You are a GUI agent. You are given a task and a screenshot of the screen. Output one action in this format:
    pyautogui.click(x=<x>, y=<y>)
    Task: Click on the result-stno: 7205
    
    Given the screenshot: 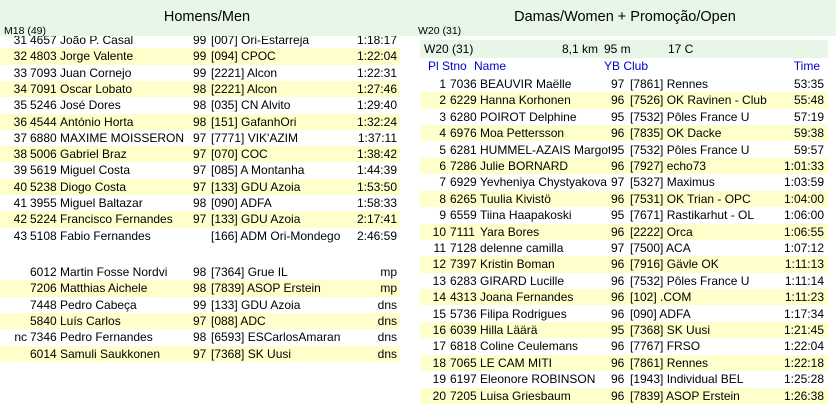 What is the action you would take?
    pyautogui.click(x=463, y=395)
    